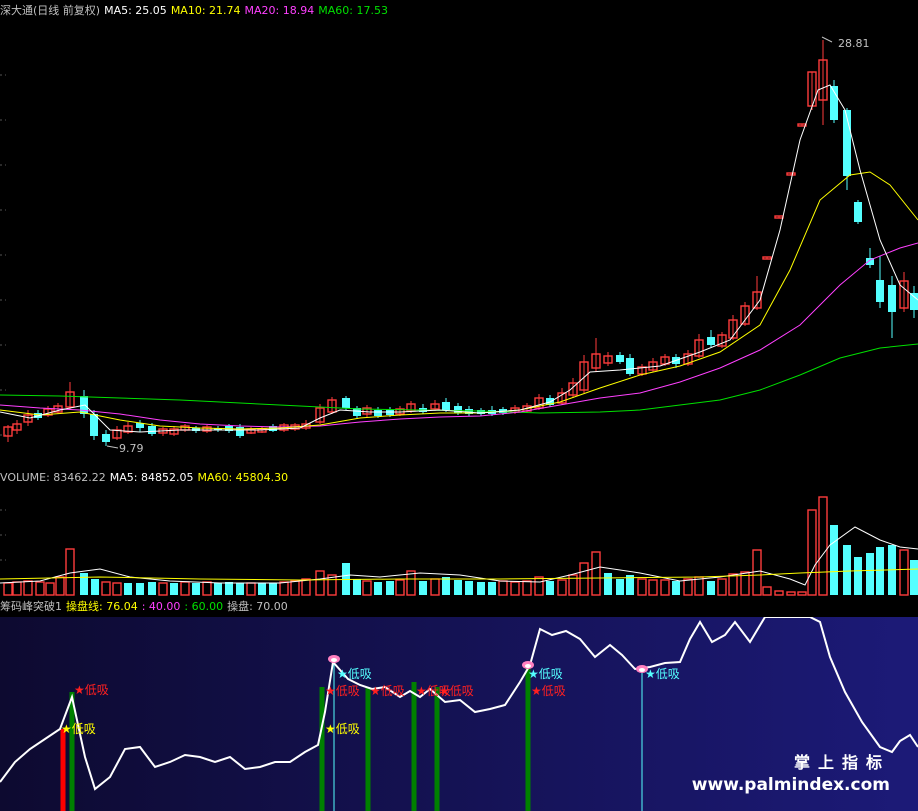 Image resolution: width=918 pixels, height=811 pixels. Describe the element at coordinates (204, 606) in the screenshot. I see `indicator-level-60: : 60.00` at that location.